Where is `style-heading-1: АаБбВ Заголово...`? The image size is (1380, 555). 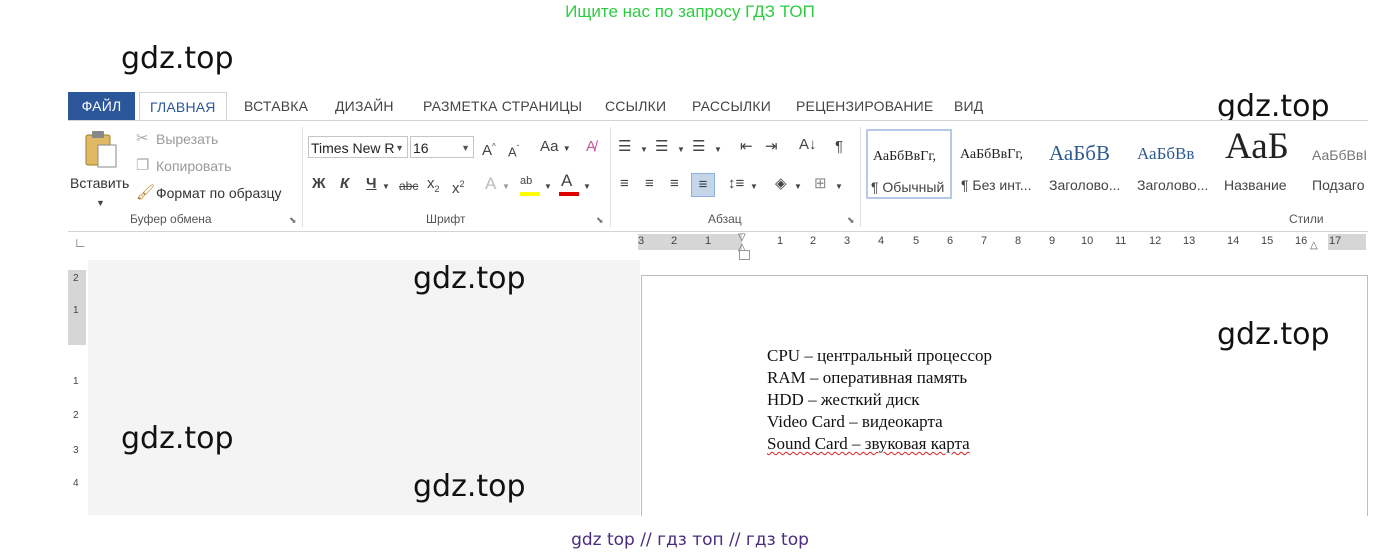 style-heading-1: АаБбВ Заголово... is located at coordinates (1087, 164).